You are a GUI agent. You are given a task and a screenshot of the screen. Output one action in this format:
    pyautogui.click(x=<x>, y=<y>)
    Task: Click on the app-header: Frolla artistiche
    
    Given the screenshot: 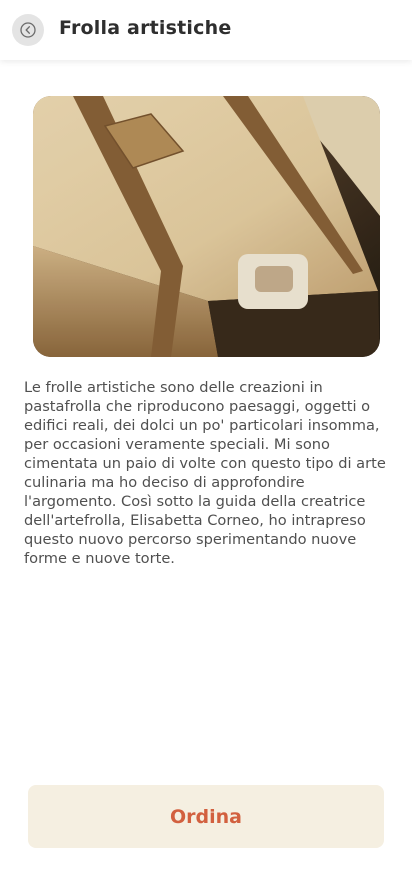 What is the action you would take?
    pyautogui.click(x=206, y=30)
    